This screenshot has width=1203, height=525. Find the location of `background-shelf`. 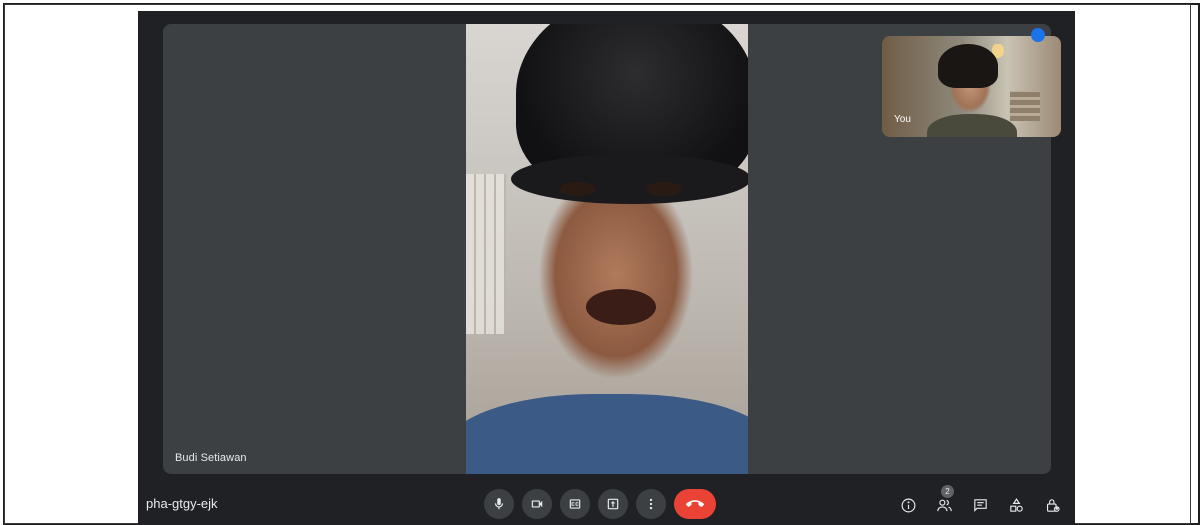

background-shelf is located at coordinates (1025, 106).